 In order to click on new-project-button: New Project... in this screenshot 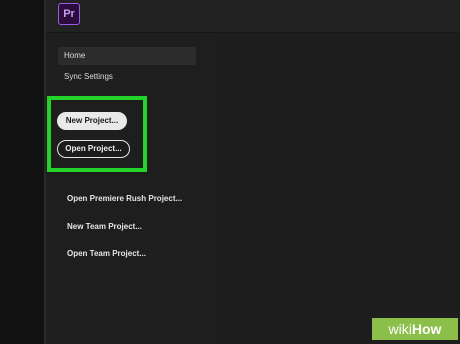, I will do `click(92, 121)`.